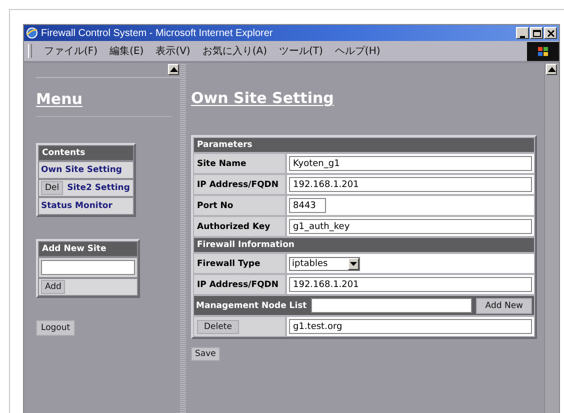 The height and width of the screenshot is (413, 564). I want to click on menu-item: ファイル(F), so click(71, 51).